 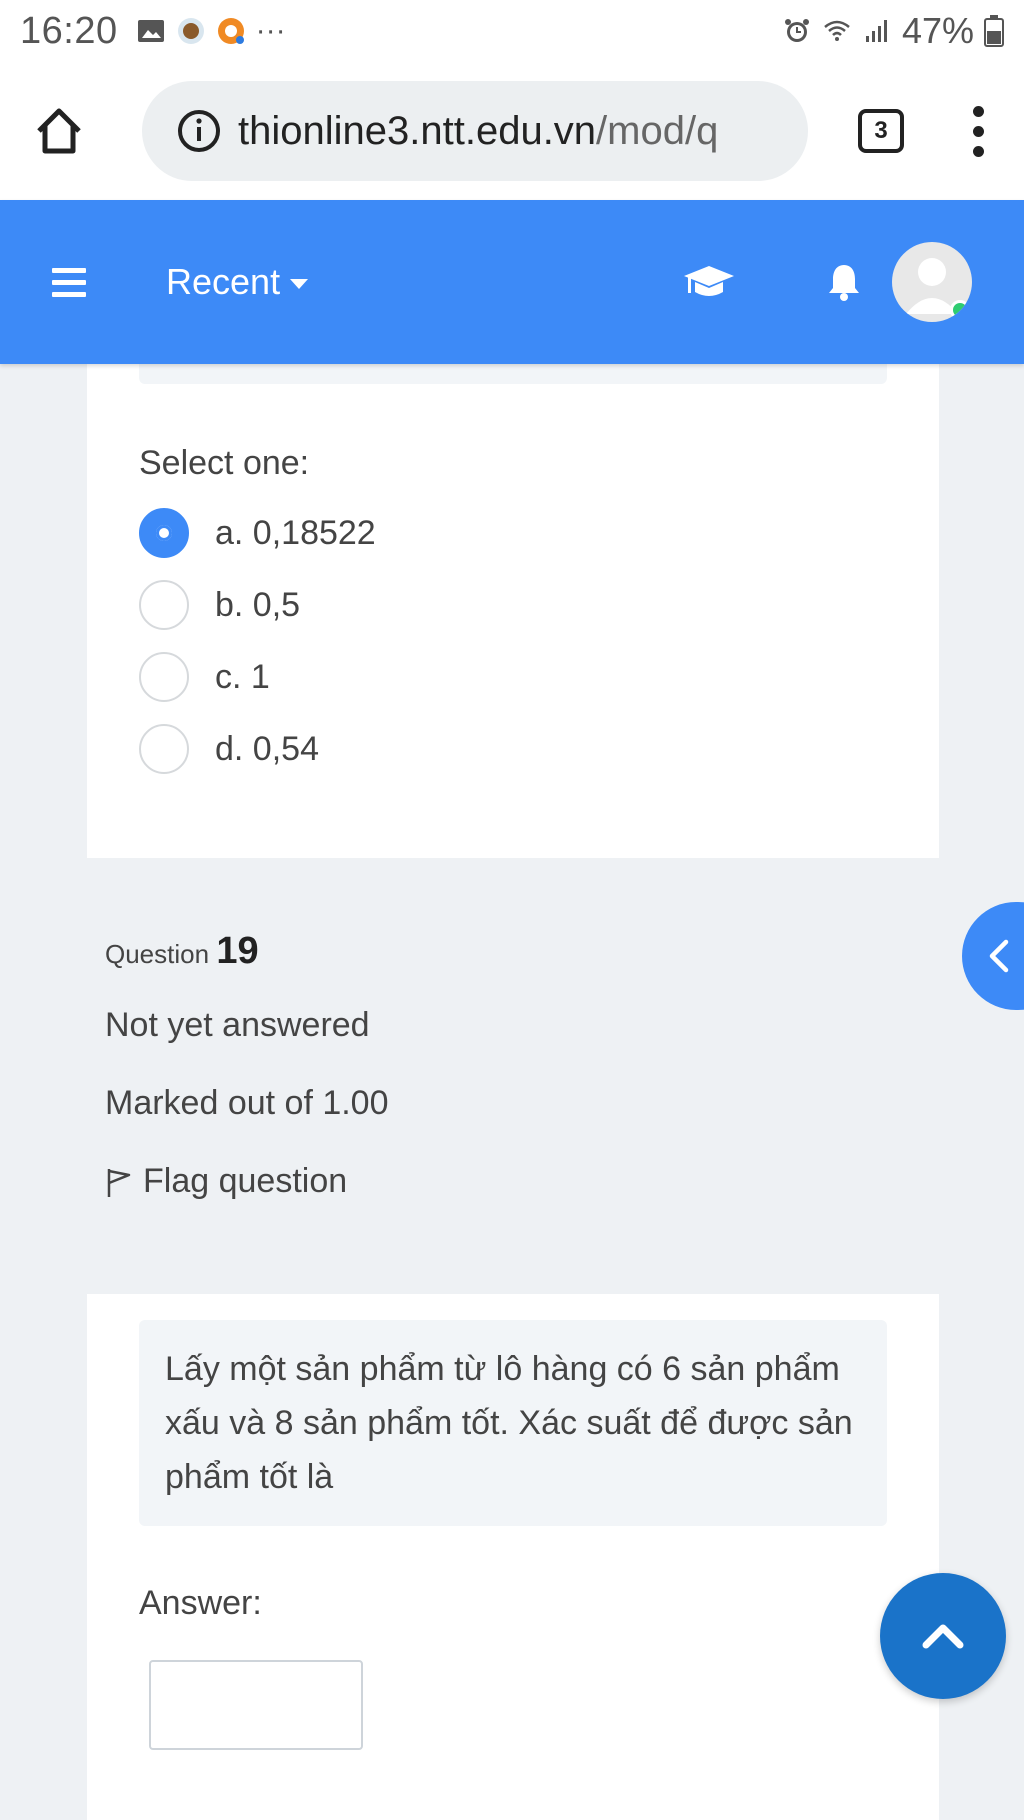 I want to click on option-b: b. 0,5, so click(x=219, y=605).